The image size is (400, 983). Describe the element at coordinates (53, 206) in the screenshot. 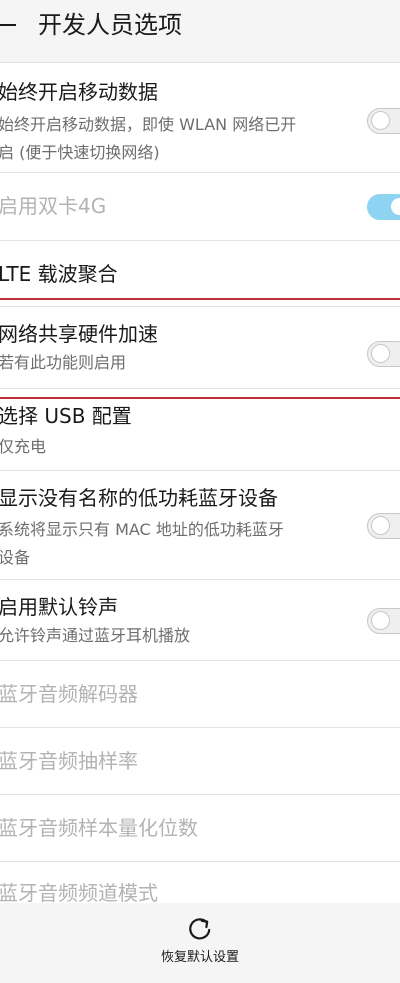

I see `setting-title: 启用双卡4G` at that location.